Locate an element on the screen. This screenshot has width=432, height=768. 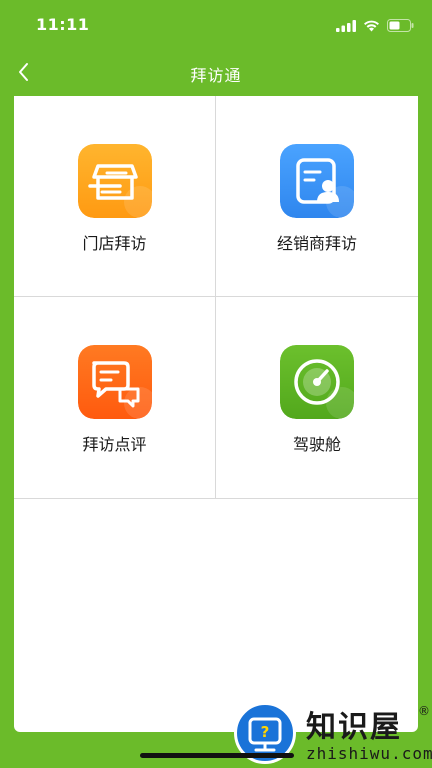
tile-cockpit: 驾驶舱 is located at coordinates (317, 397).